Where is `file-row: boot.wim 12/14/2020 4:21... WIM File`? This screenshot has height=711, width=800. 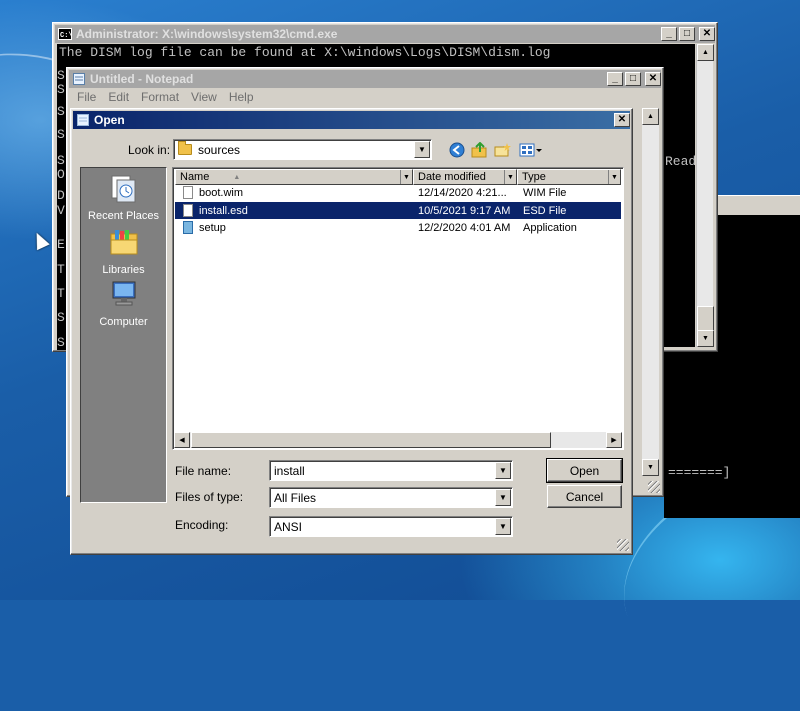 file-row: boot.wim 12/14/2020 4:21... WIM File is located at coordinates (398, 192).